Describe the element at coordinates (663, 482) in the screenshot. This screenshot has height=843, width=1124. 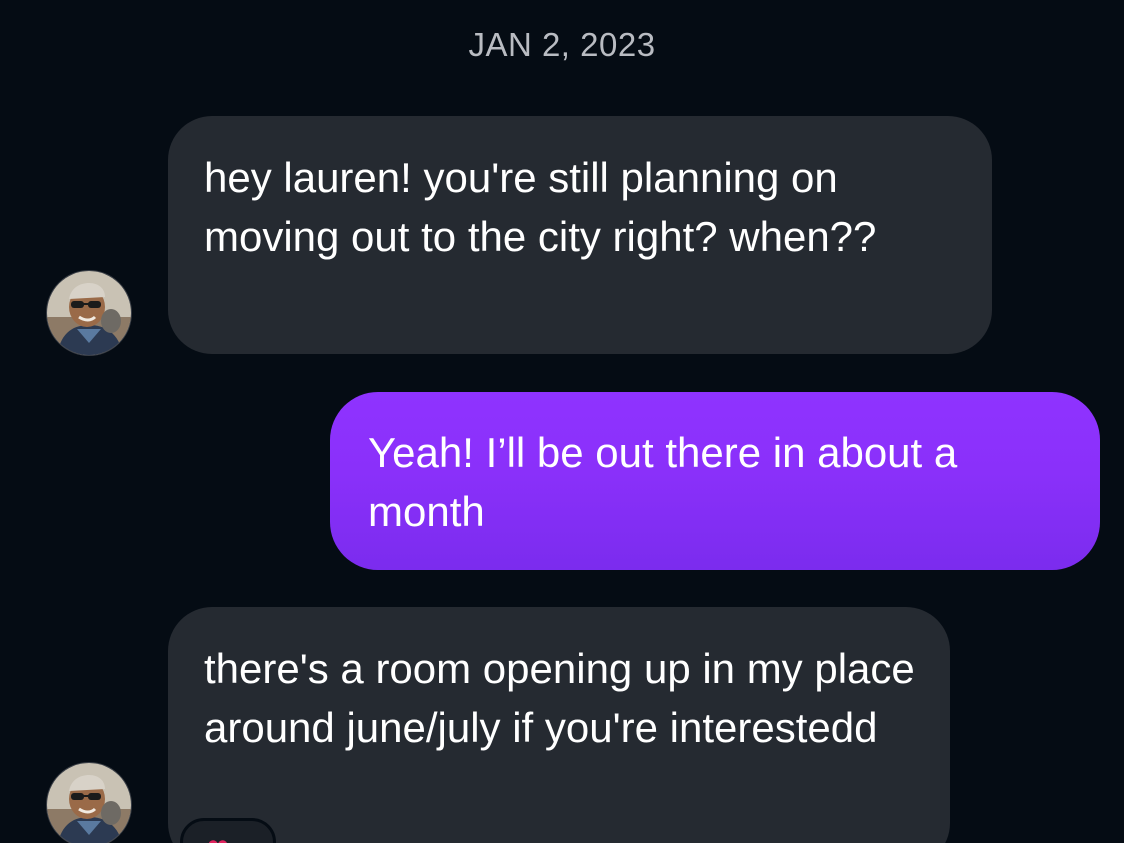
I see `message-text: Yeah! I’ll be out there in about a month` at that location.